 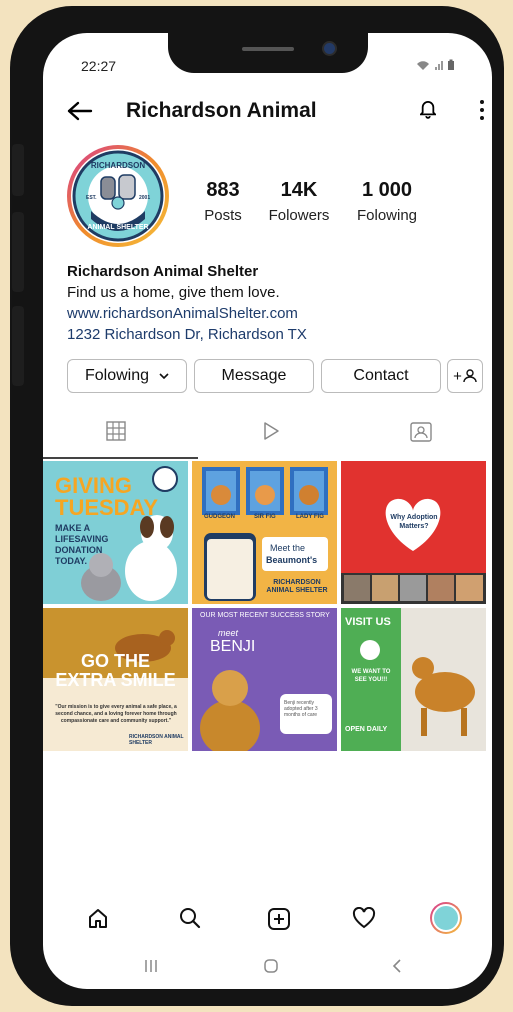 I want to click on post-title: EXTRA SMILE, so click(x=115, y=680).